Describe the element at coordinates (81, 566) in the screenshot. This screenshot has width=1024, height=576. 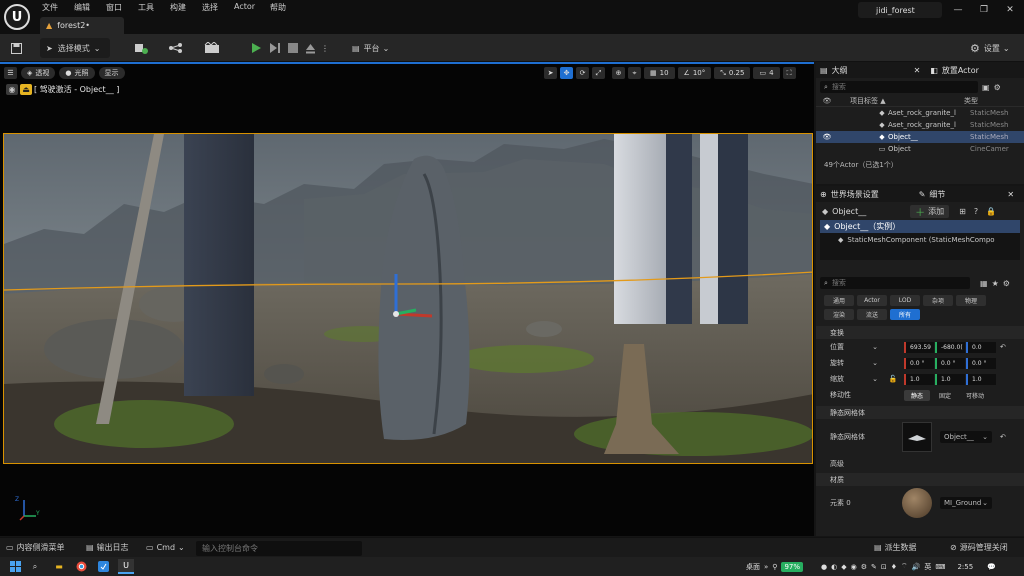
I see `chrome-icon` at that location.